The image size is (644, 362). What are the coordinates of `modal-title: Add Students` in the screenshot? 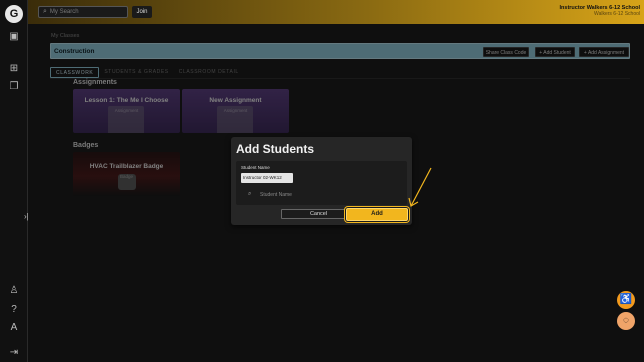 It's located at (275, 149).